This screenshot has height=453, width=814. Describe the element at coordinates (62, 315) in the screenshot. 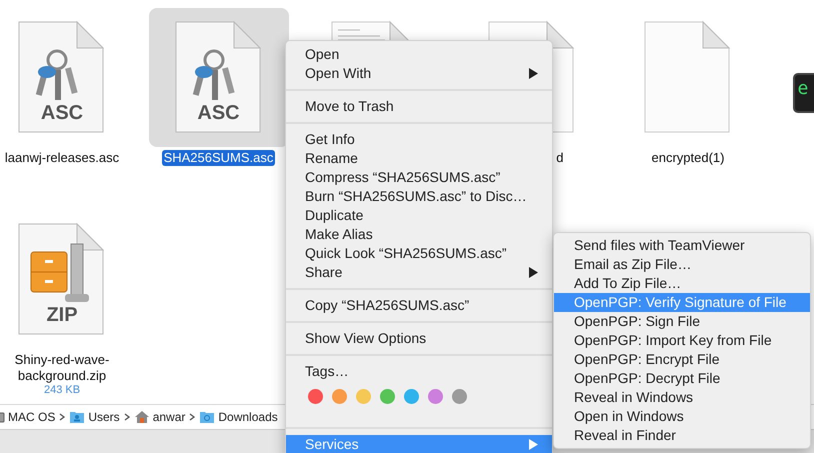

I see `icon-label: ZIP` at that location.